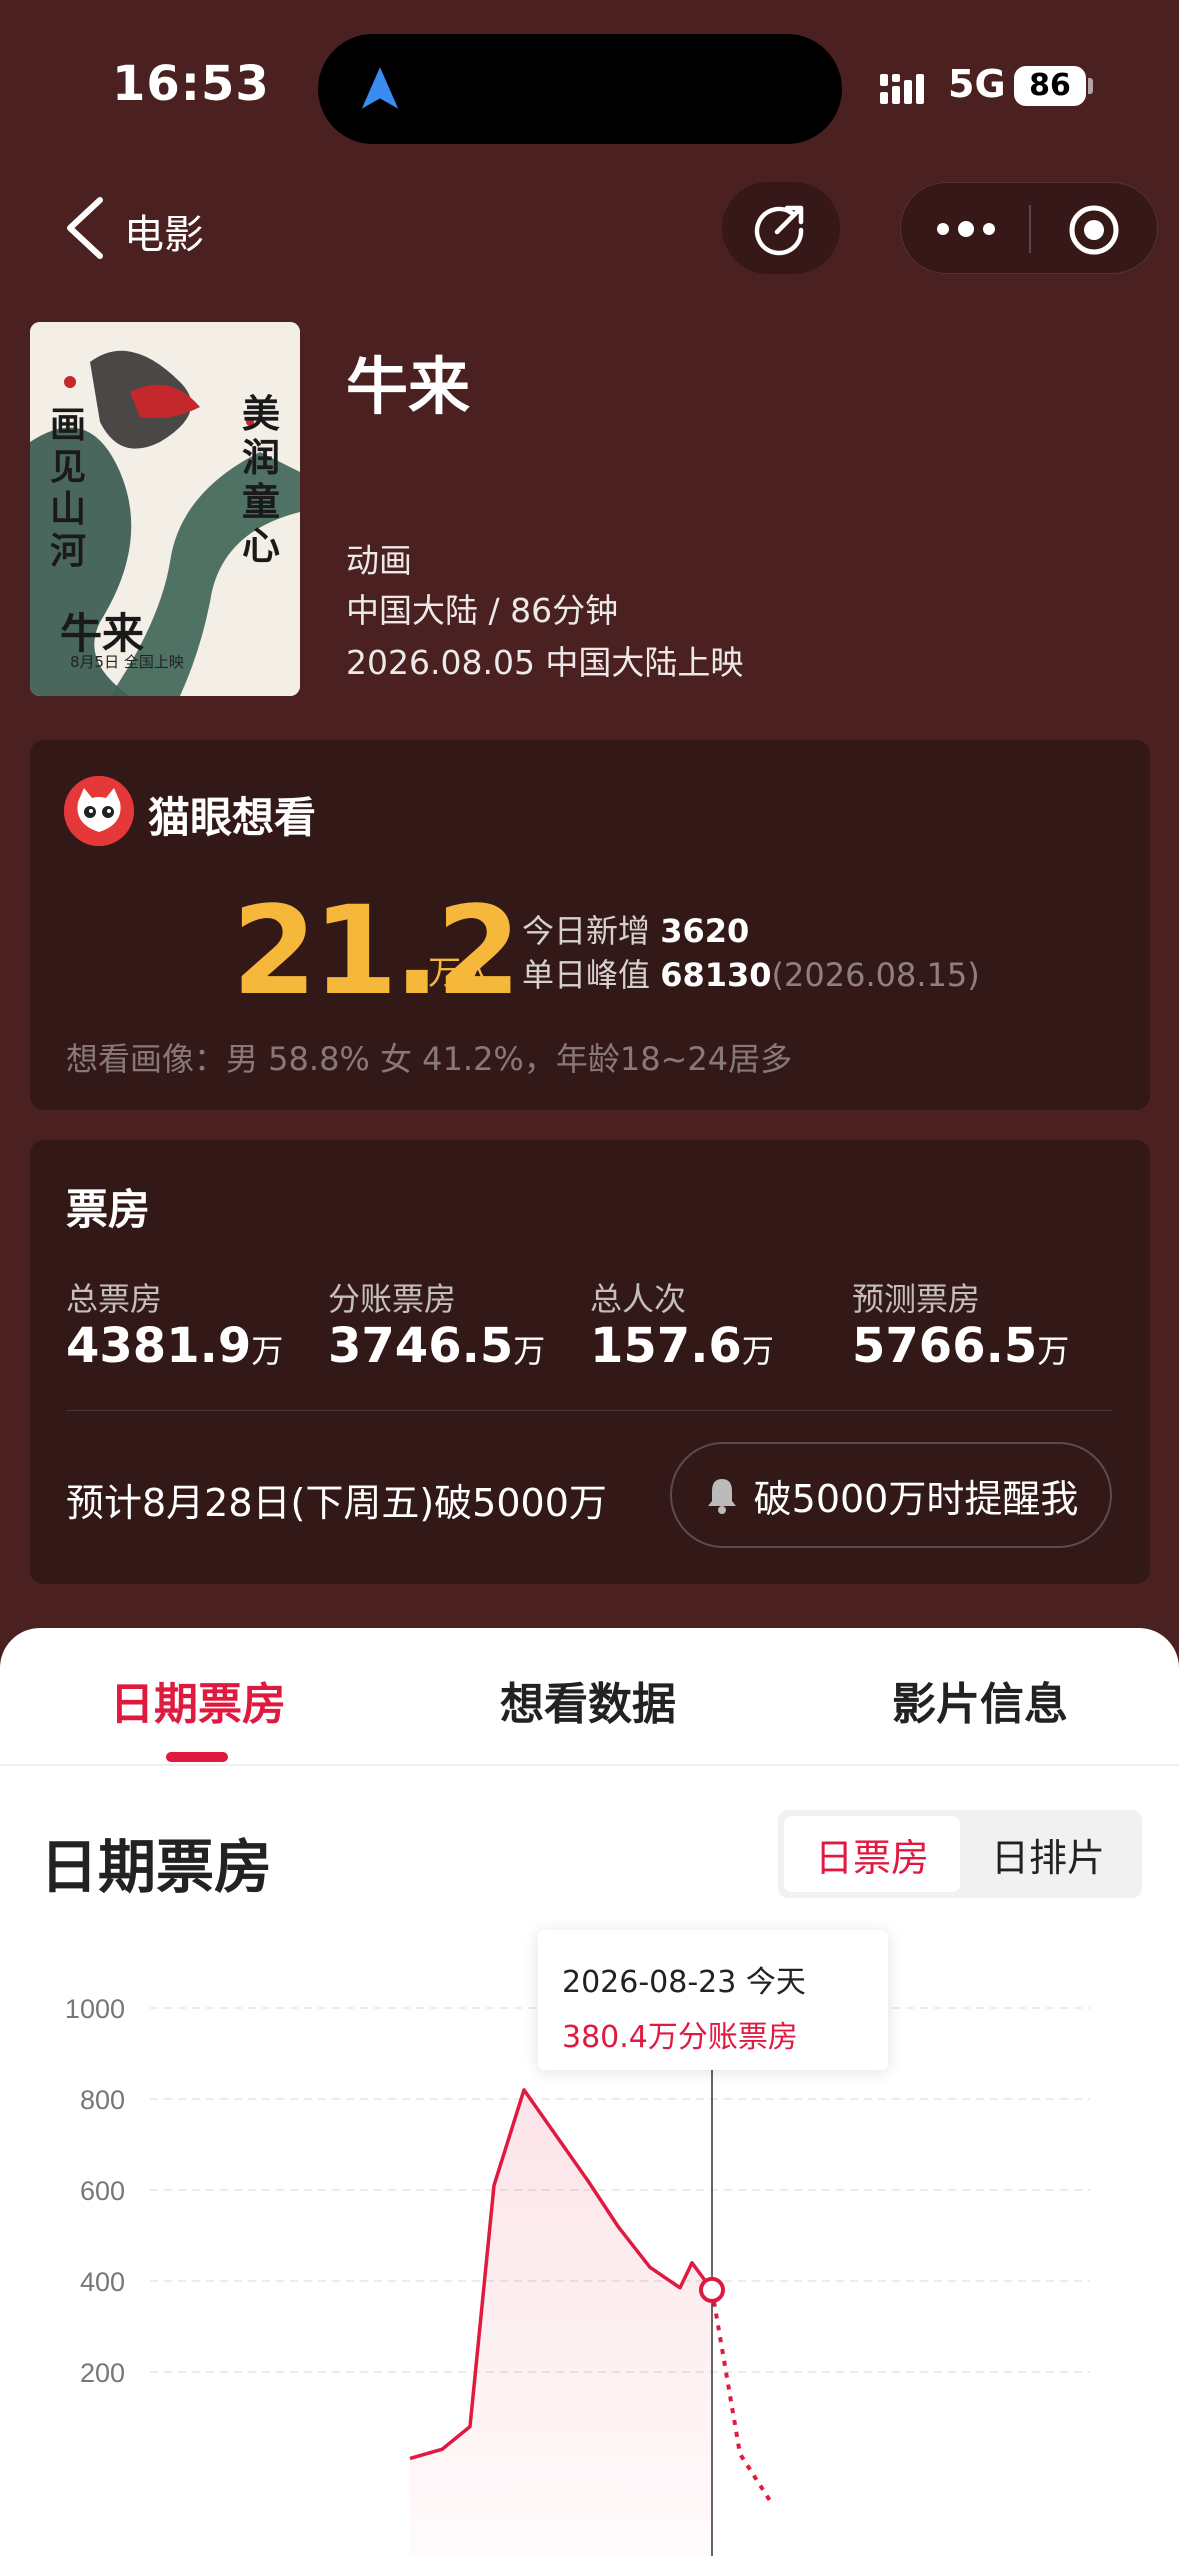 Image resolution: width=1179 pixels, height=2556 pixels. I want to click on want-portrait-text: 想看画像：男 58.8% 女 41.2%，年龄18~24居多, so click(429, 1059).